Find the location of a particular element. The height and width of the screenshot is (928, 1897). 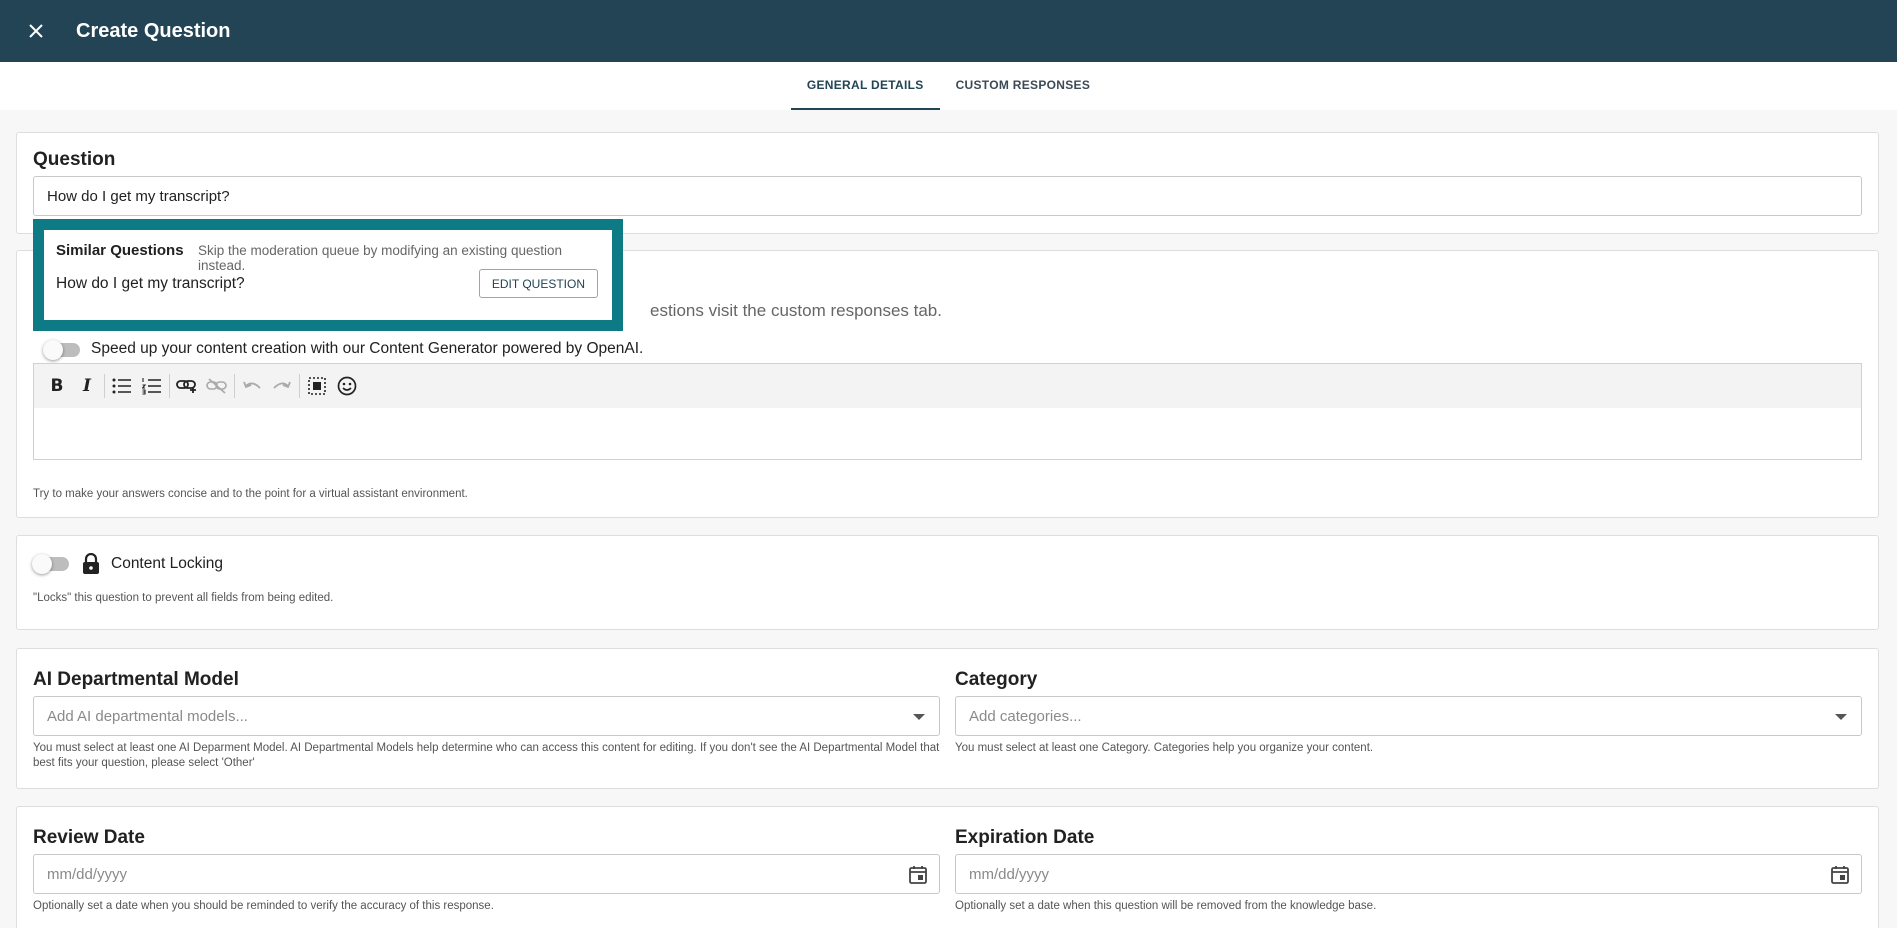

italic-button: I is located at coordinates (87, 386).